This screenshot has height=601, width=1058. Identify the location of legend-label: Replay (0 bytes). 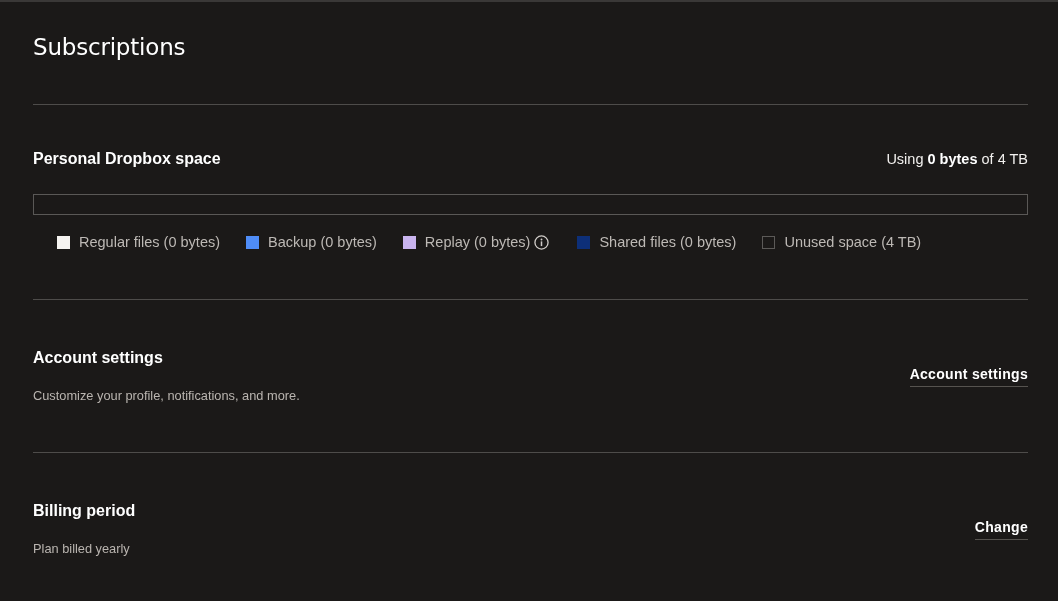
(477, 242).